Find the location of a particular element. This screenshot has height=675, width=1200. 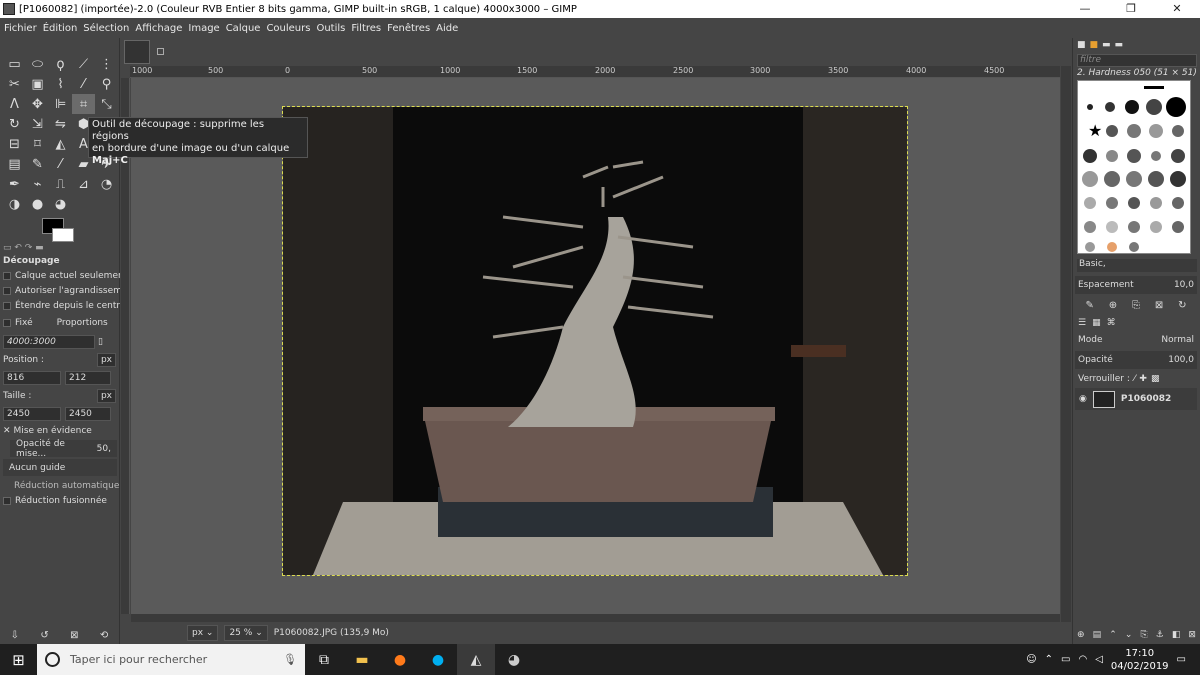

fixed-checkbox is located at coordinates (7, 323).